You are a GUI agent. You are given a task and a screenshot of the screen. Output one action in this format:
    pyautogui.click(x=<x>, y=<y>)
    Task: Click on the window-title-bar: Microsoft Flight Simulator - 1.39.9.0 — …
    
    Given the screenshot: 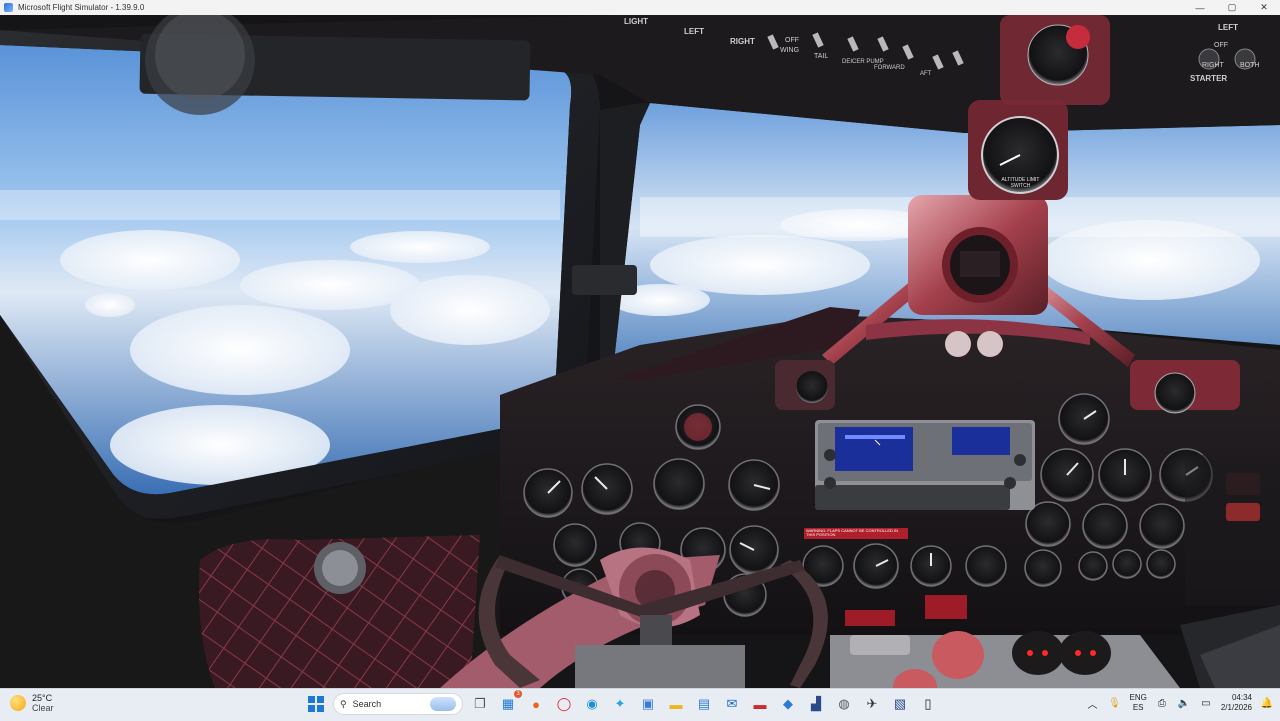 What is the action you would take?
    pyautogui.click(x=640, y=7)
    